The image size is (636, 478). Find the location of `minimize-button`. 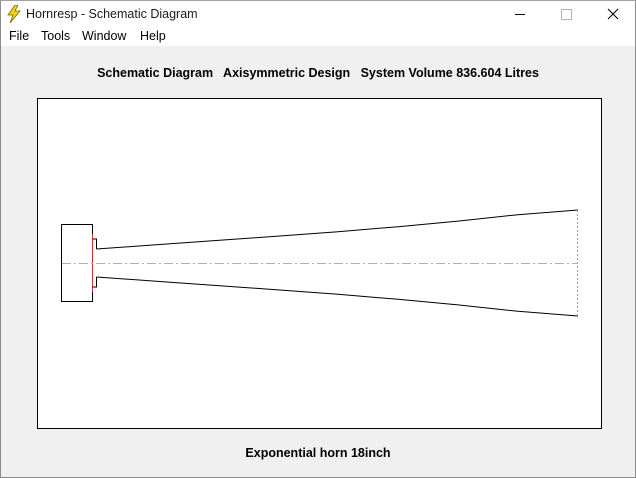

minimize-button is located at coordinates (520, 14).